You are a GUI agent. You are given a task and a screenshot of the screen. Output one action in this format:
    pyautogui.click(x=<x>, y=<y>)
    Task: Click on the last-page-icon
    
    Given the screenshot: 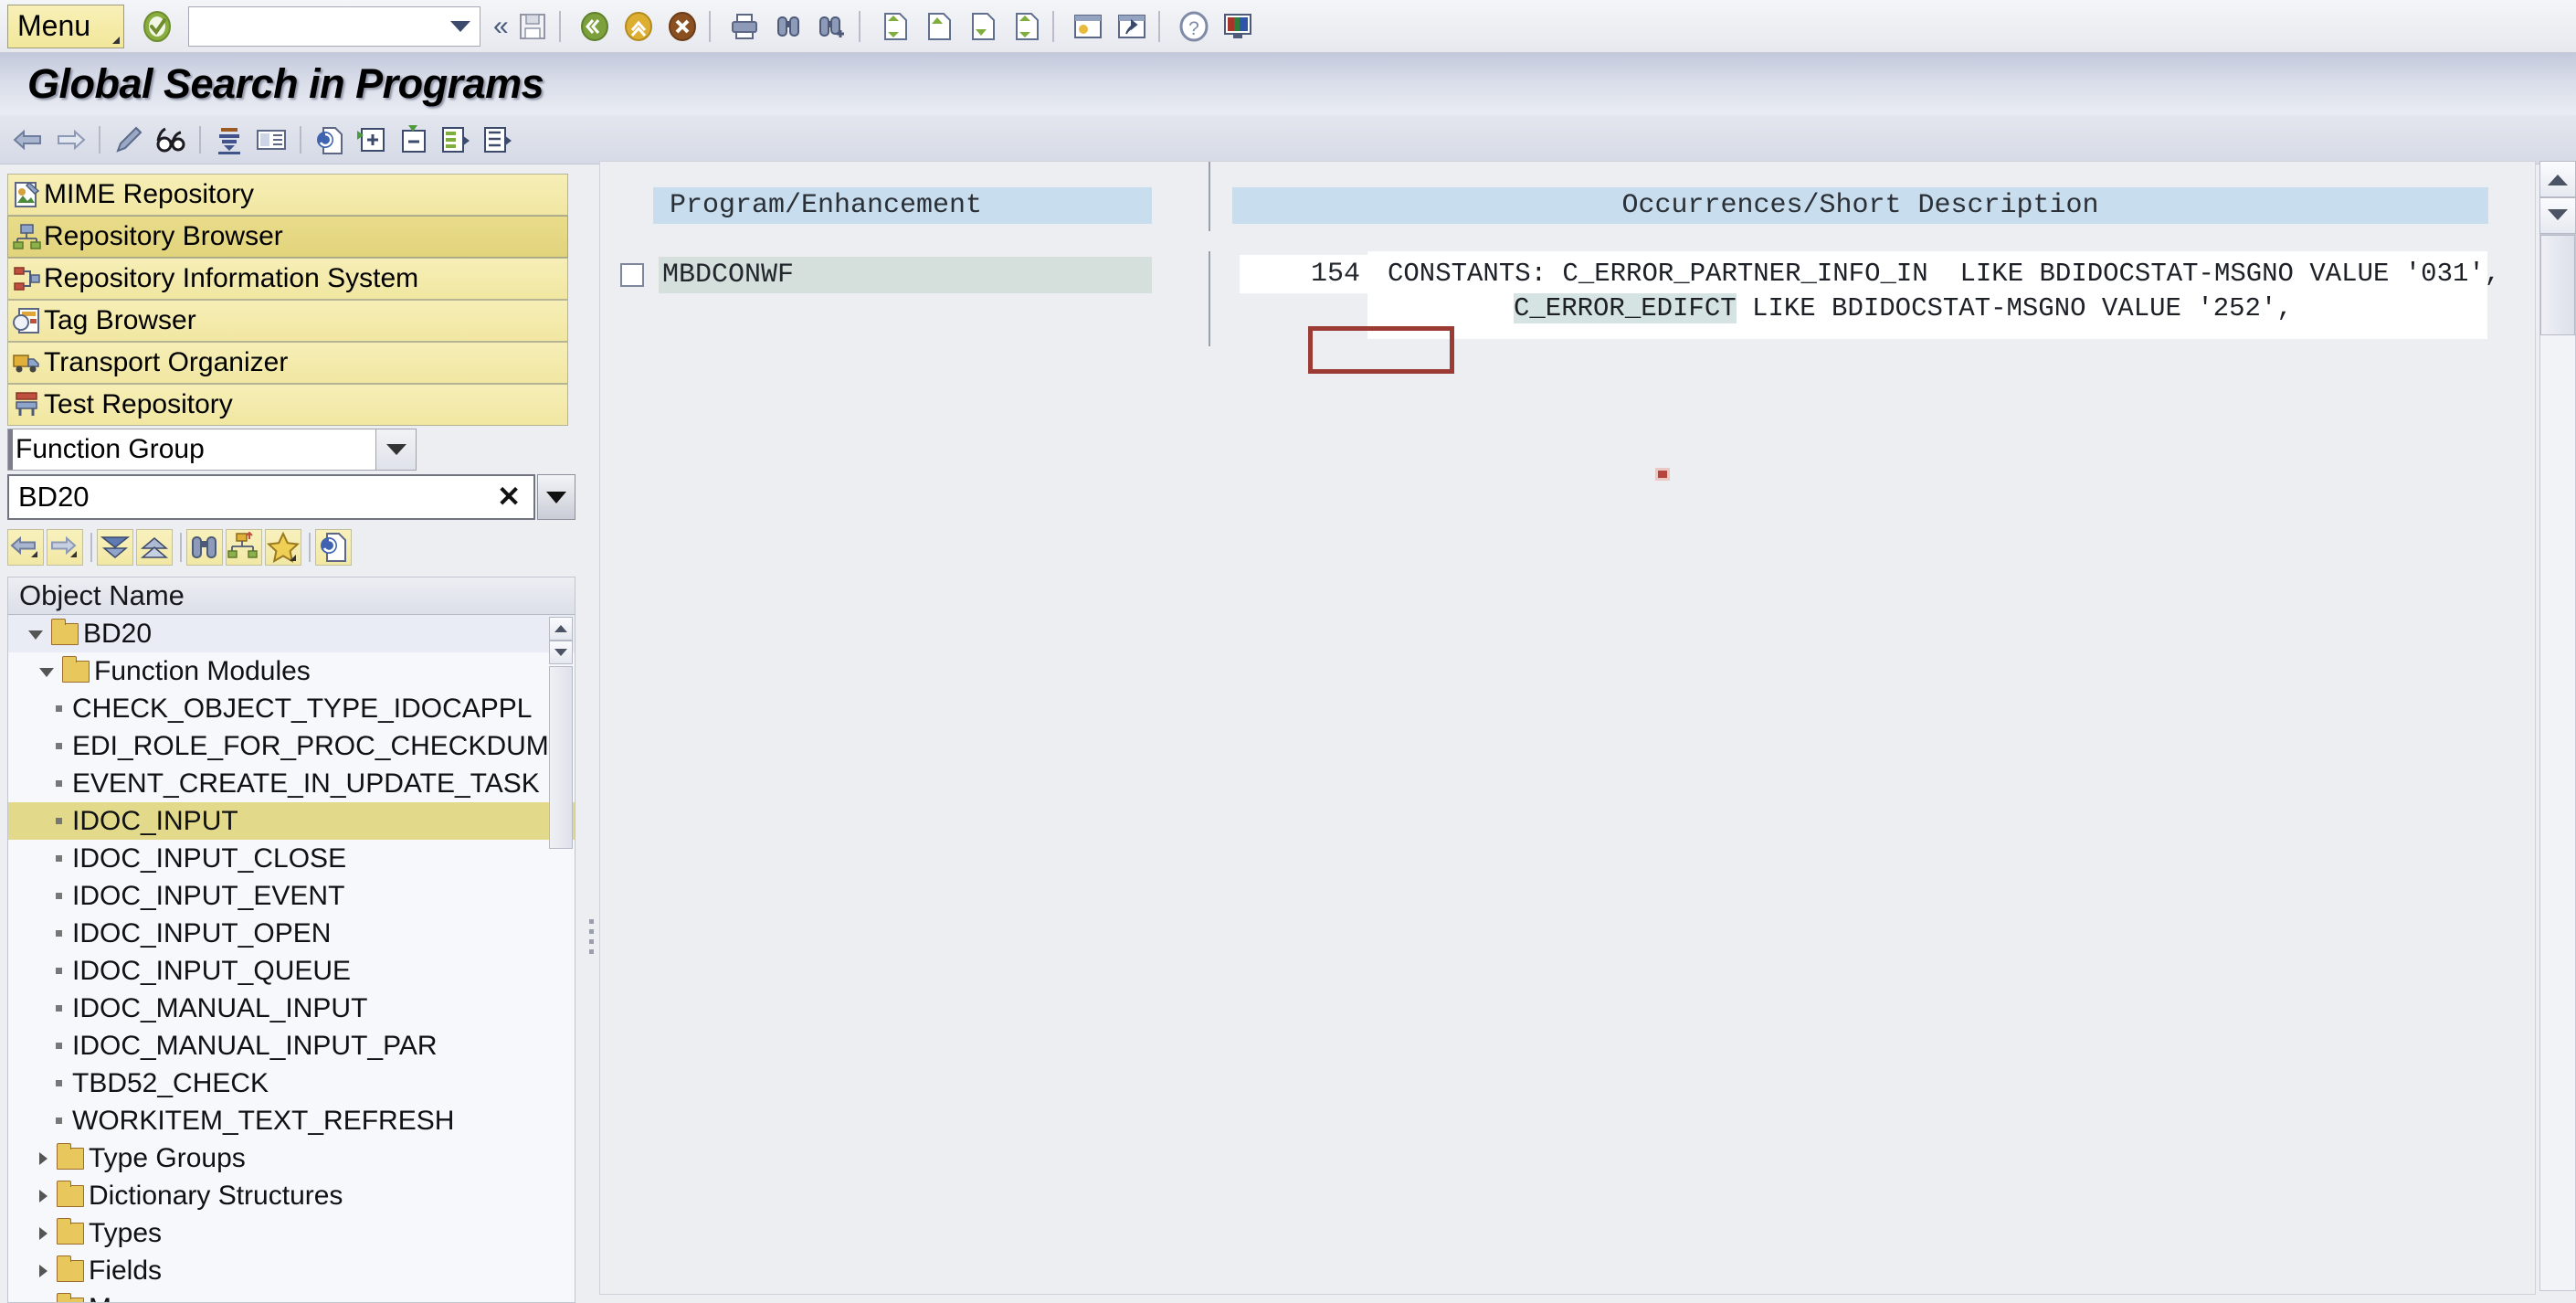 What is the action you would take?
    pyautogui.click(x=1026, y=27)
    